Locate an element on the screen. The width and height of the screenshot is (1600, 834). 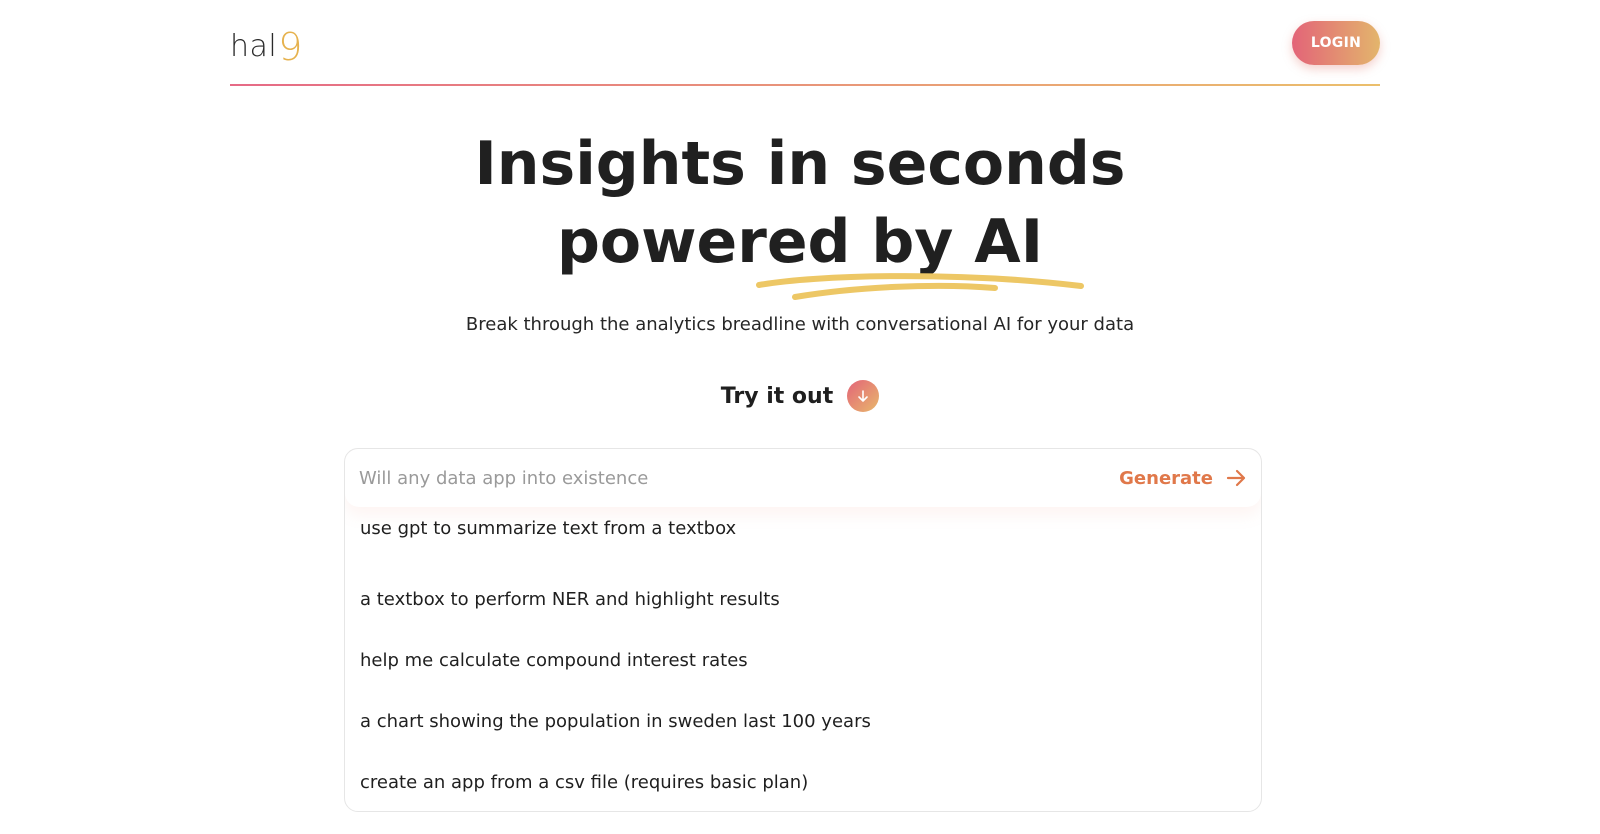
hero-title-line-1: Insights in seconds is located at coordinates (800, 164).